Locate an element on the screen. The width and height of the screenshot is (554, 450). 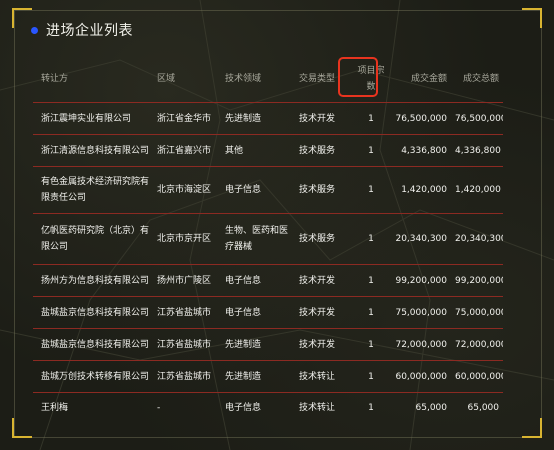
cell-deal-amount: 4,336,800 is located at coordinates (424, 150).